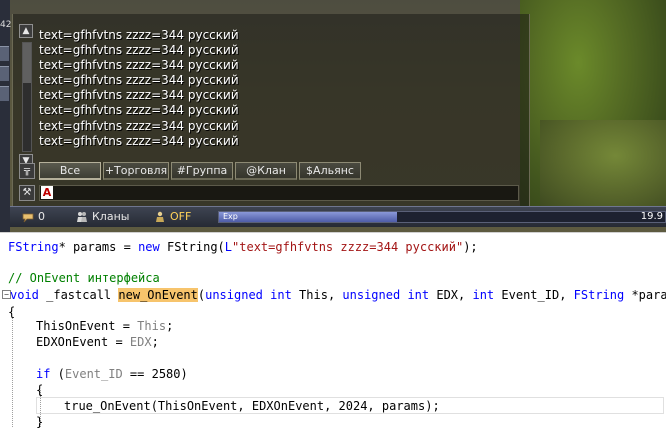 This screenshot has width=666, height=430. Describe the element at coordinates (97, 342) in the screenshot. I see `code-line: EDXOnEvent = EDX;` at that location.